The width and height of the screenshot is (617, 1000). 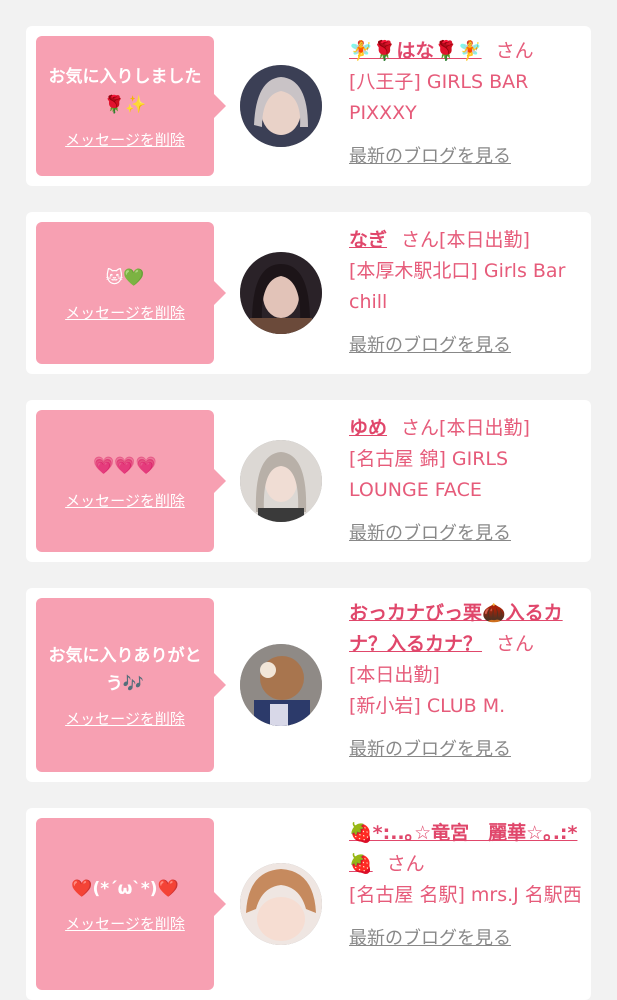 What do you see at coordinates (429, 474) in the screenshot?
I see `shop-name: [名古屋 錦] GIRLS LOUNGE FACE` at bounding box center [429, 474].